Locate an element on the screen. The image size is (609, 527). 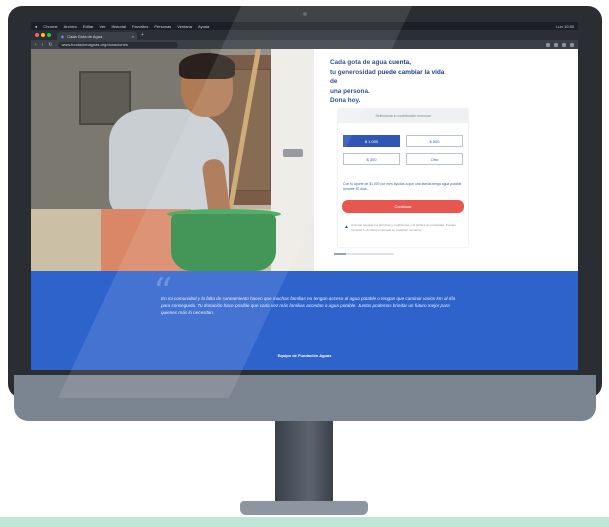
testimonial-author: Equipo de Fundación Aguas is located at coordinates (304, 355).